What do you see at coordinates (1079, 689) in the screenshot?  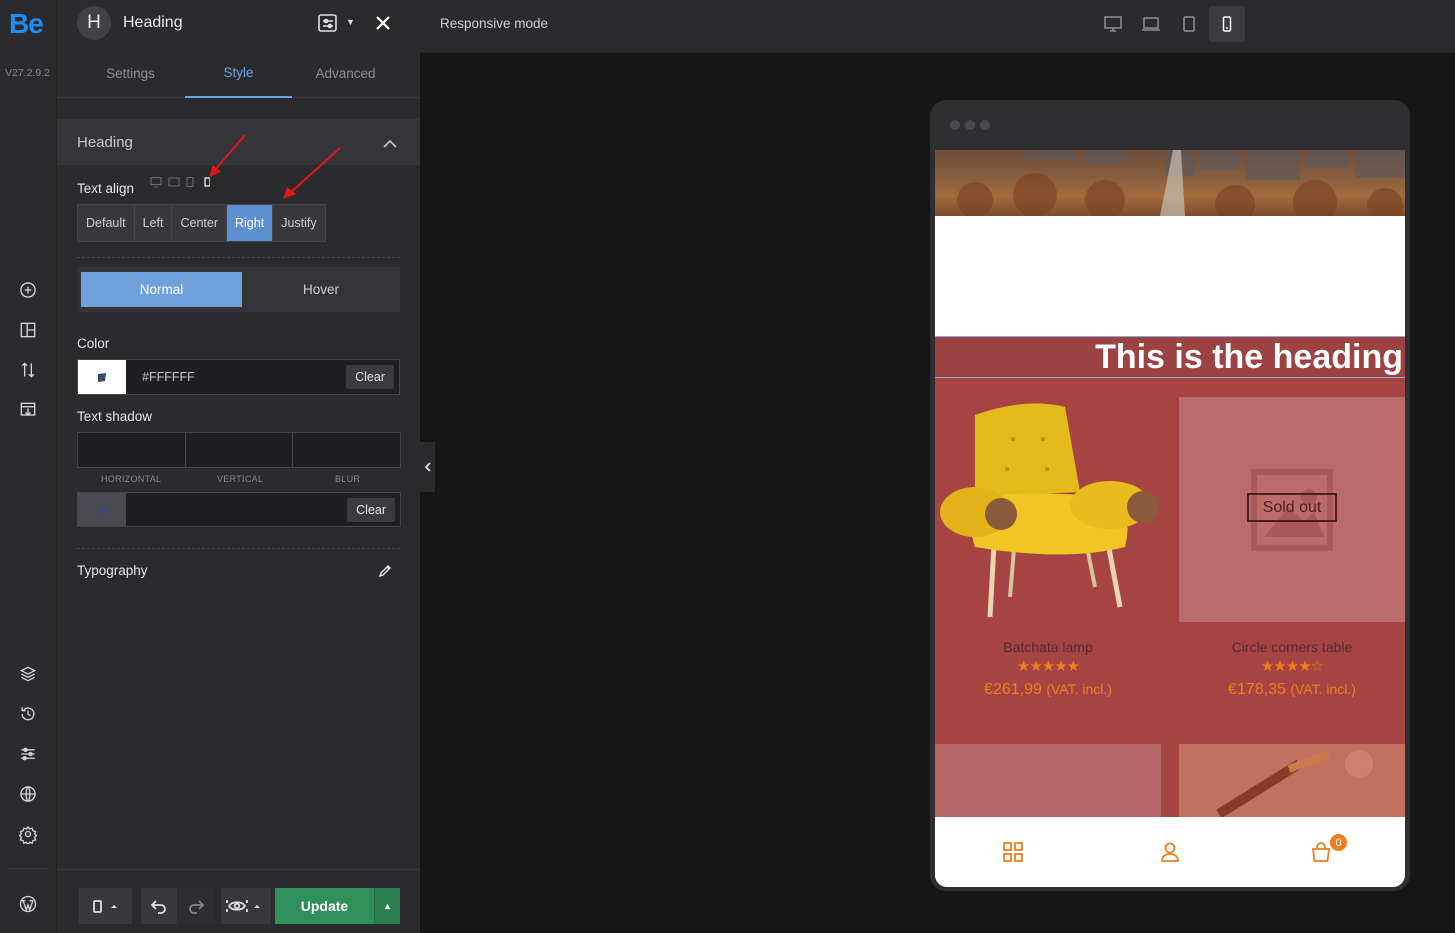 I see `price-tax: (VAT. incl.)` at bounding box center [1079, 689].